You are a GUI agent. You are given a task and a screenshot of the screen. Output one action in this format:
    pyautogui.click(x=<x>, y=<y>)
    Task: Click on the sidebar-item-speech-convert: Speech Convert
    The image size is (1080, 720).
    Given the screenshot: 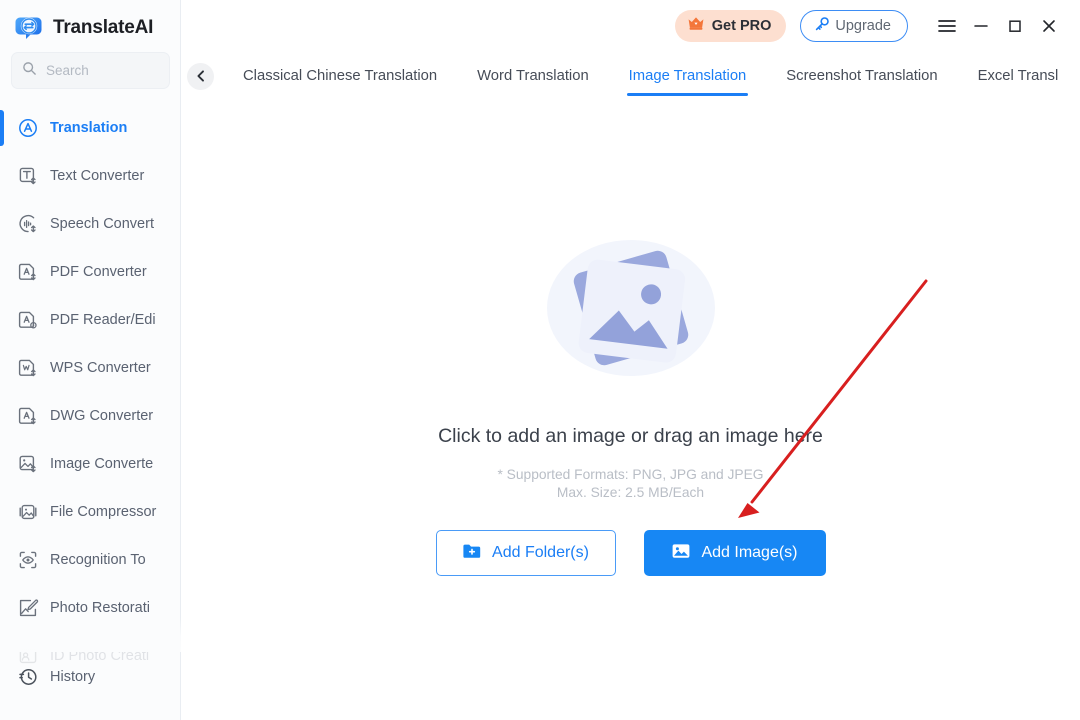 What is the action you would take?
    pyautogui.click(x=90, y=224)
    